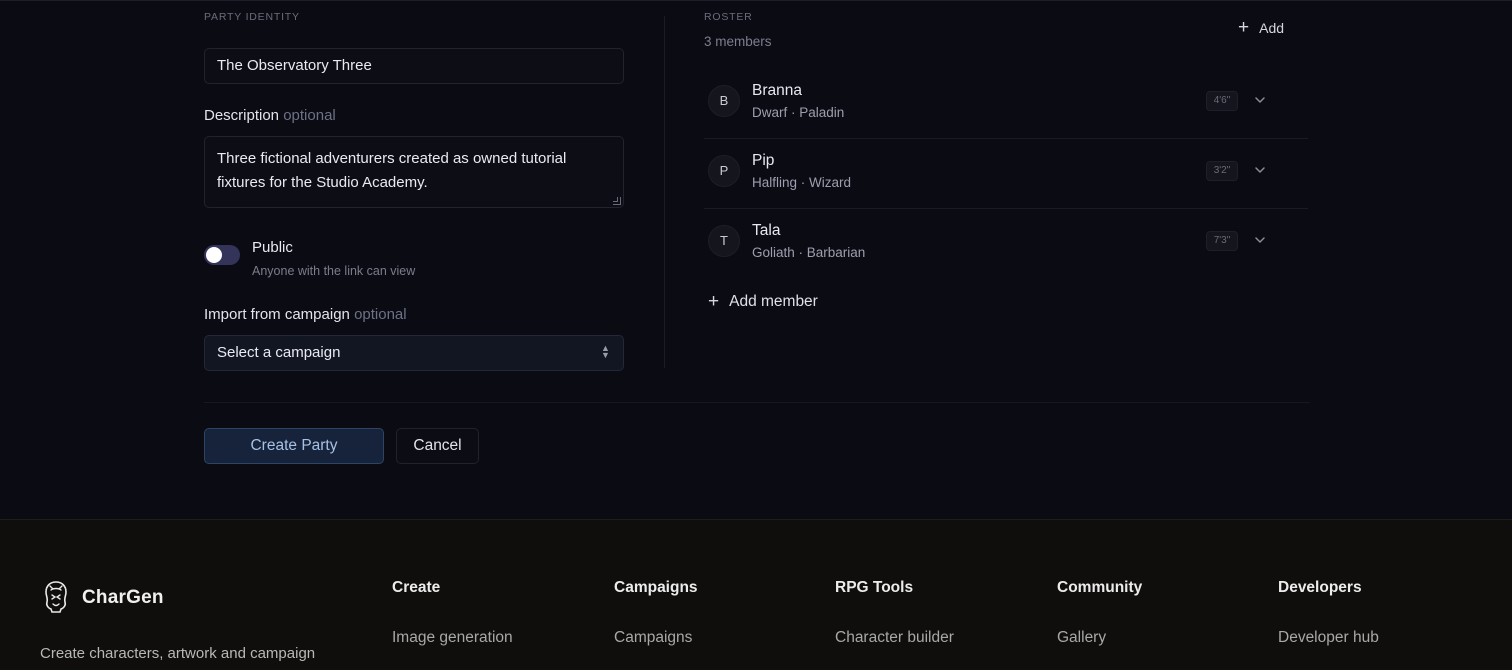 Image resolution: width=1512 pixels, height=670 pixels. Describe the element at coordinates (617, 201) in the screenshot. I see `resize-handle-icon` at that location.